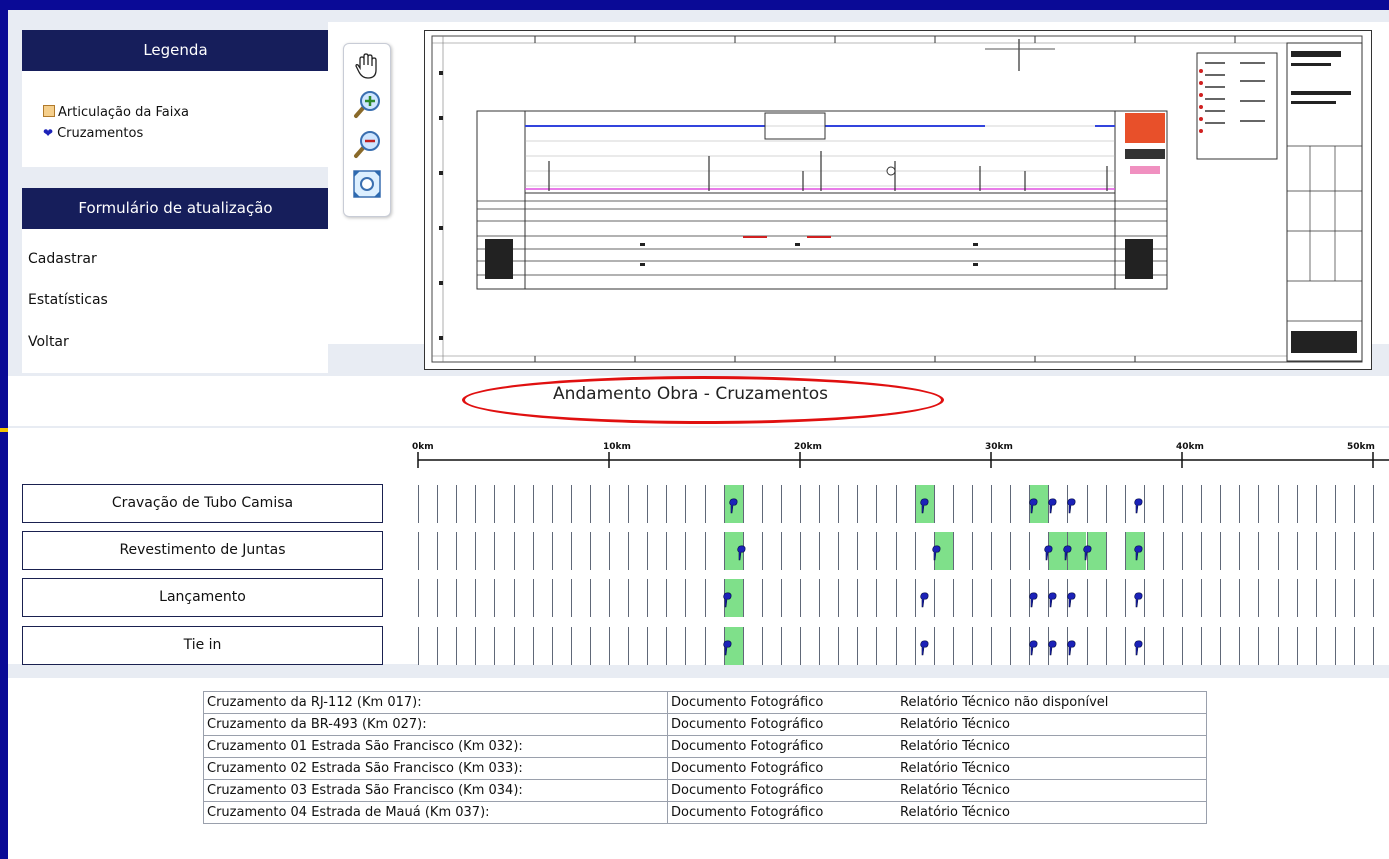  I want to click on zoom-out-icon, so click(367, 144).